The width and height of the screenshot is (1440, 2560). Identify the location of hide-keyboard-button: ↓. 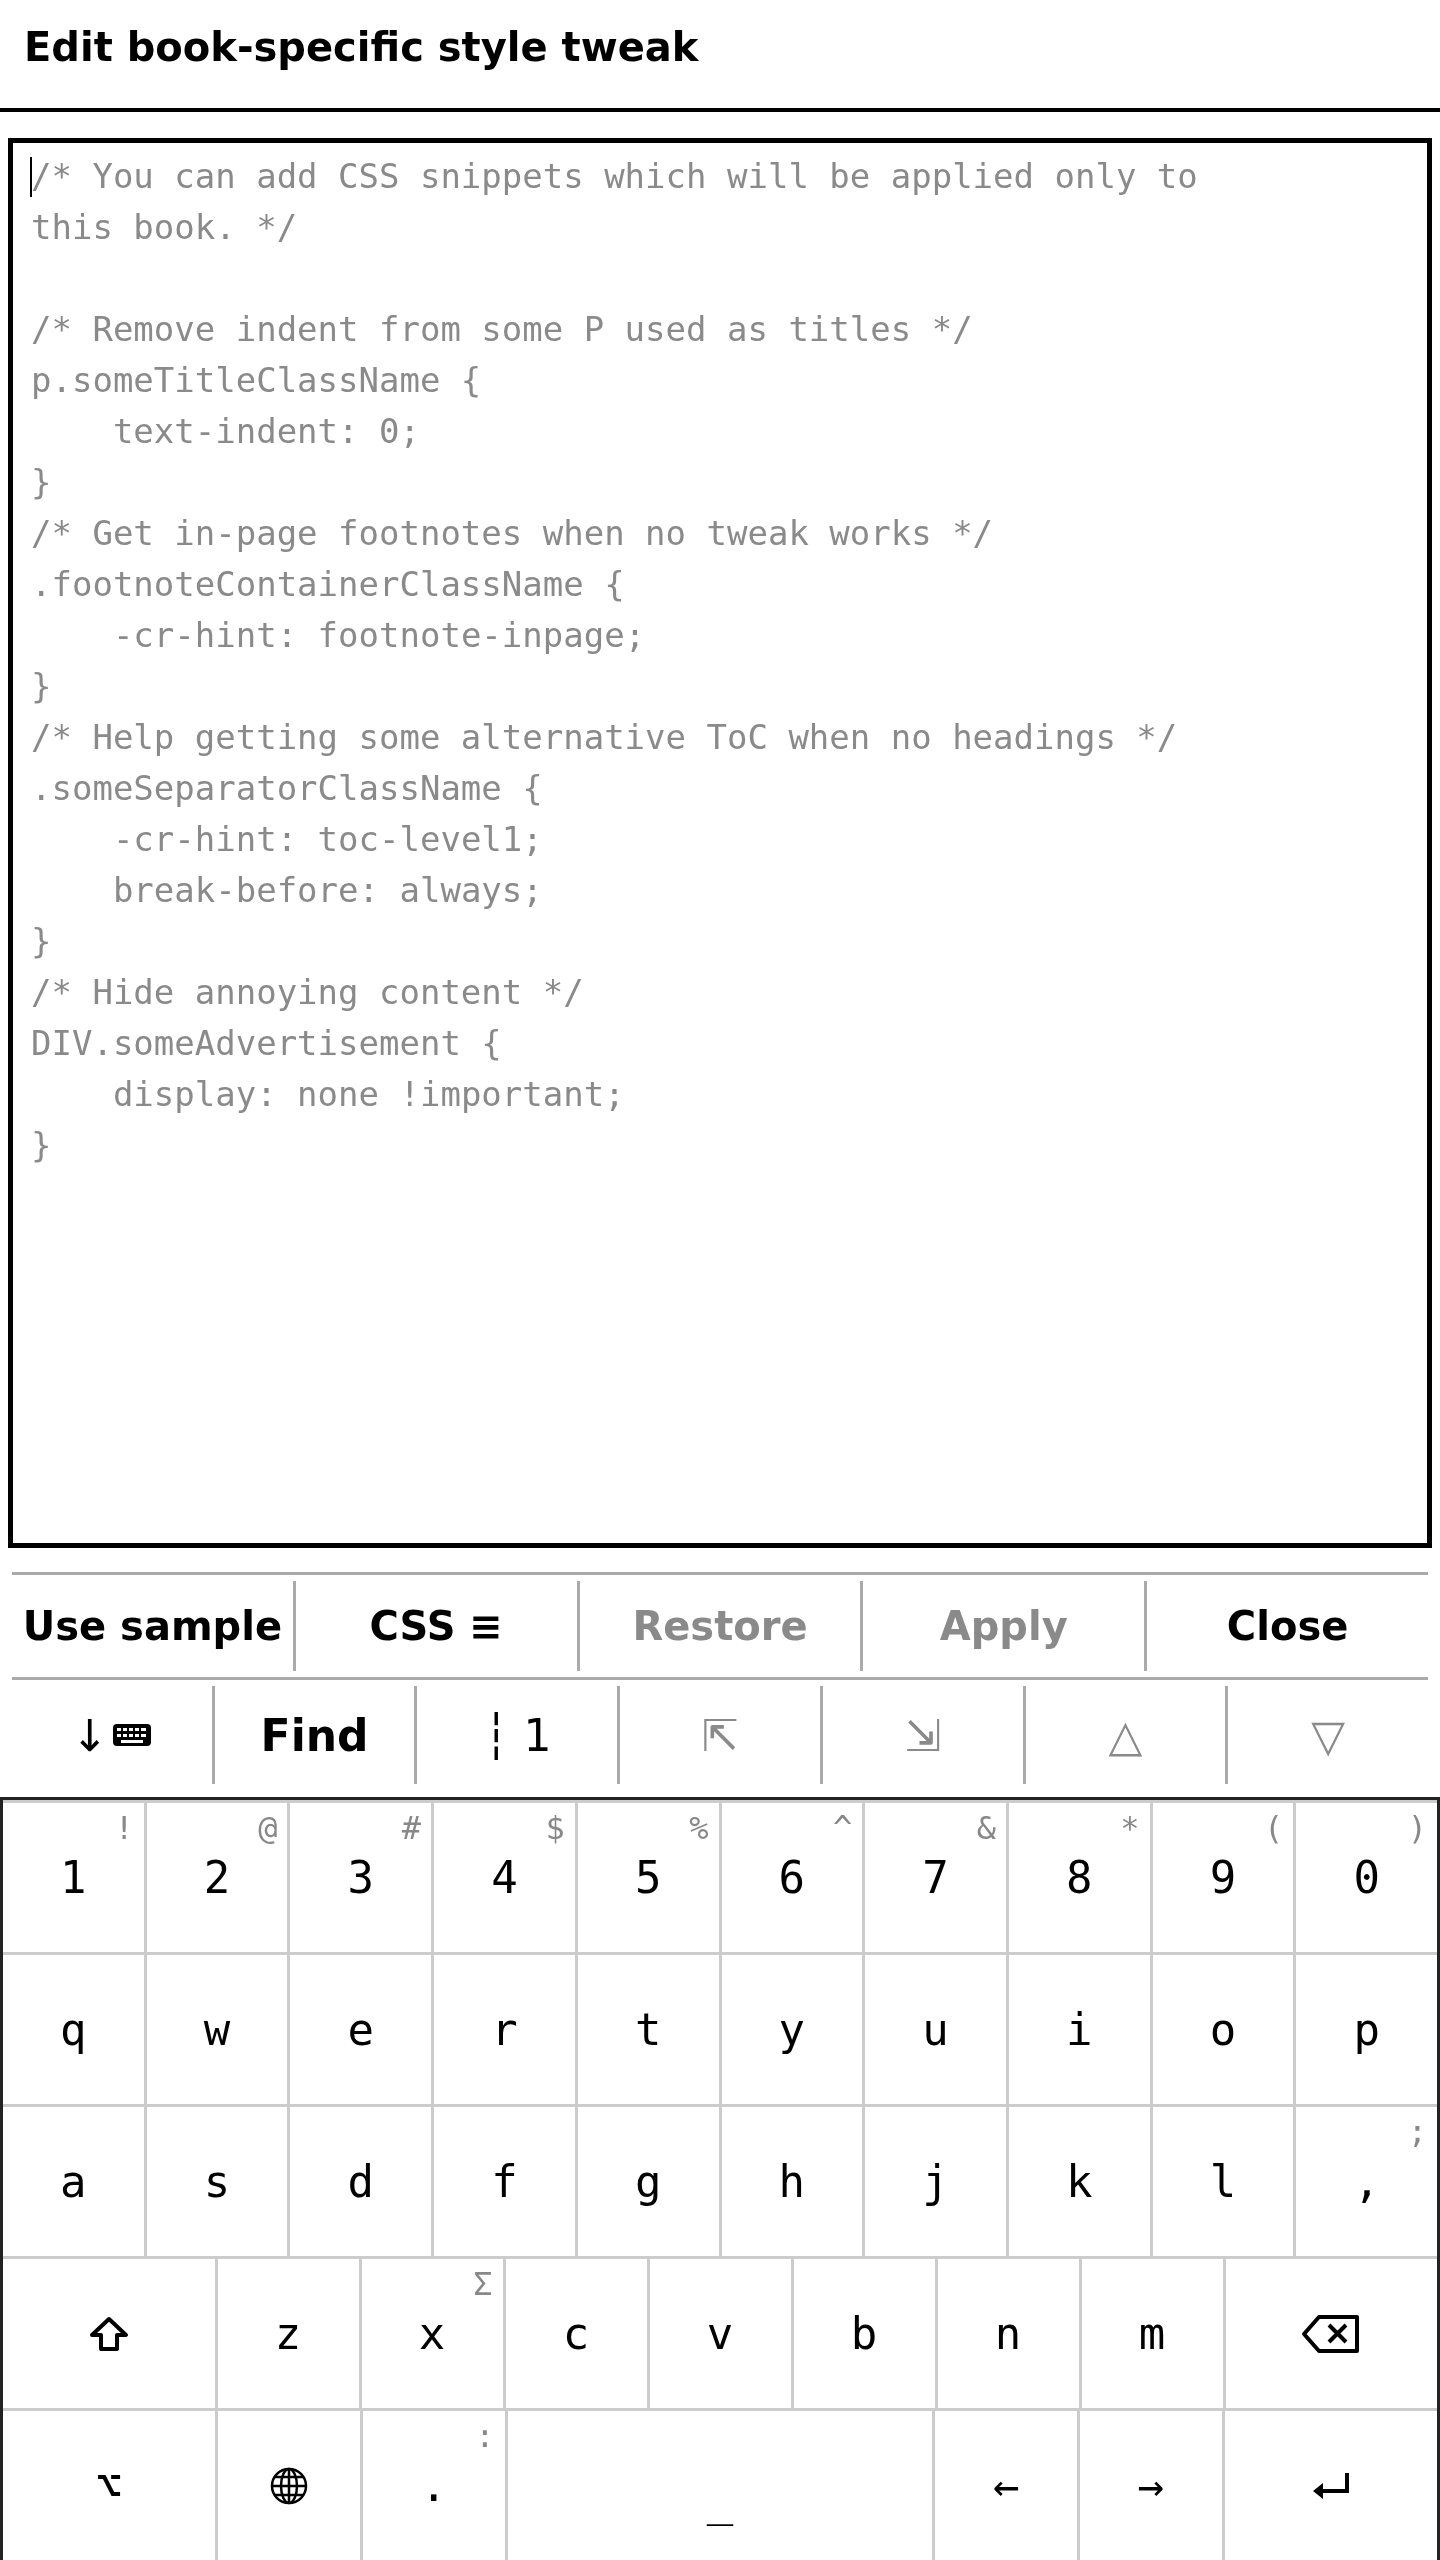
(112, 1735).